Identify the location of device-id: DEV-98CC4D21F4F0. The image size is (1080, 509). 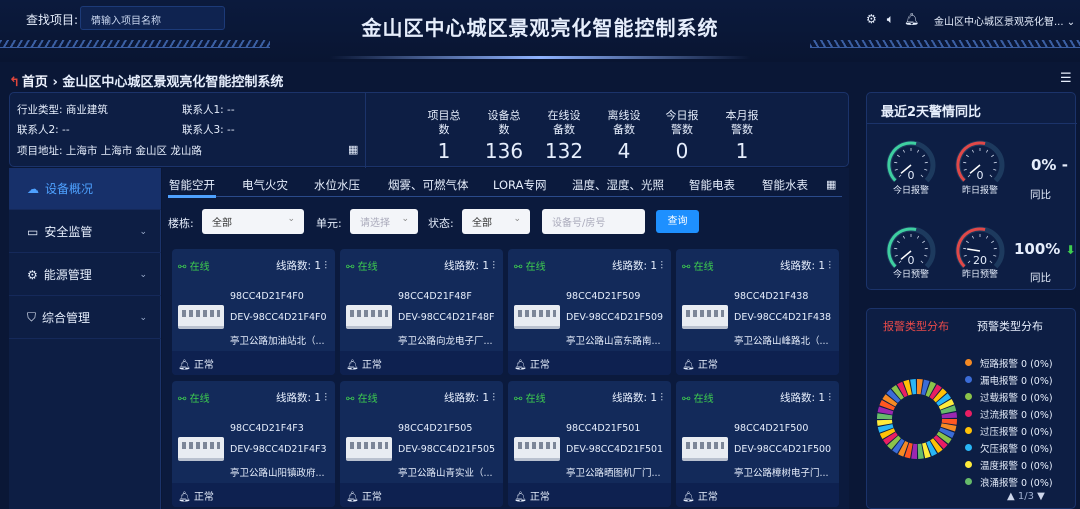
(278, 317).